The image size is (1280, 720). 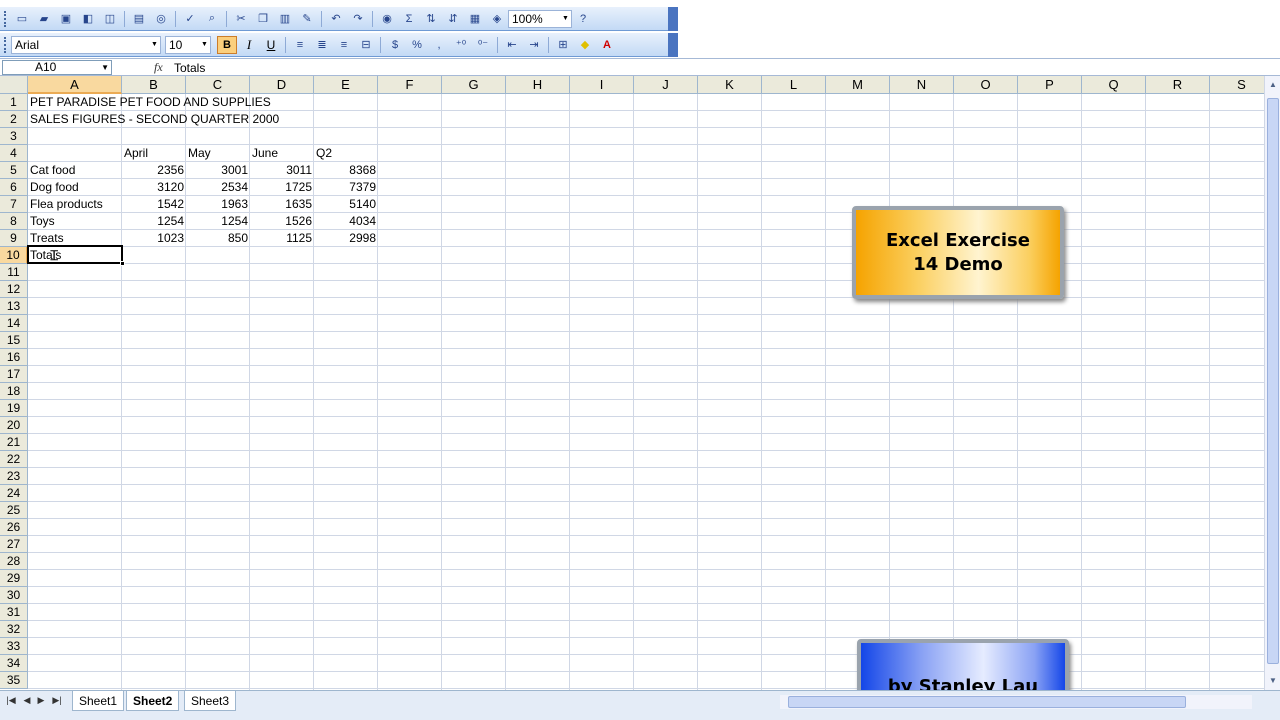 I want to click on row-header-18: 18, so click(x=14, y=391).